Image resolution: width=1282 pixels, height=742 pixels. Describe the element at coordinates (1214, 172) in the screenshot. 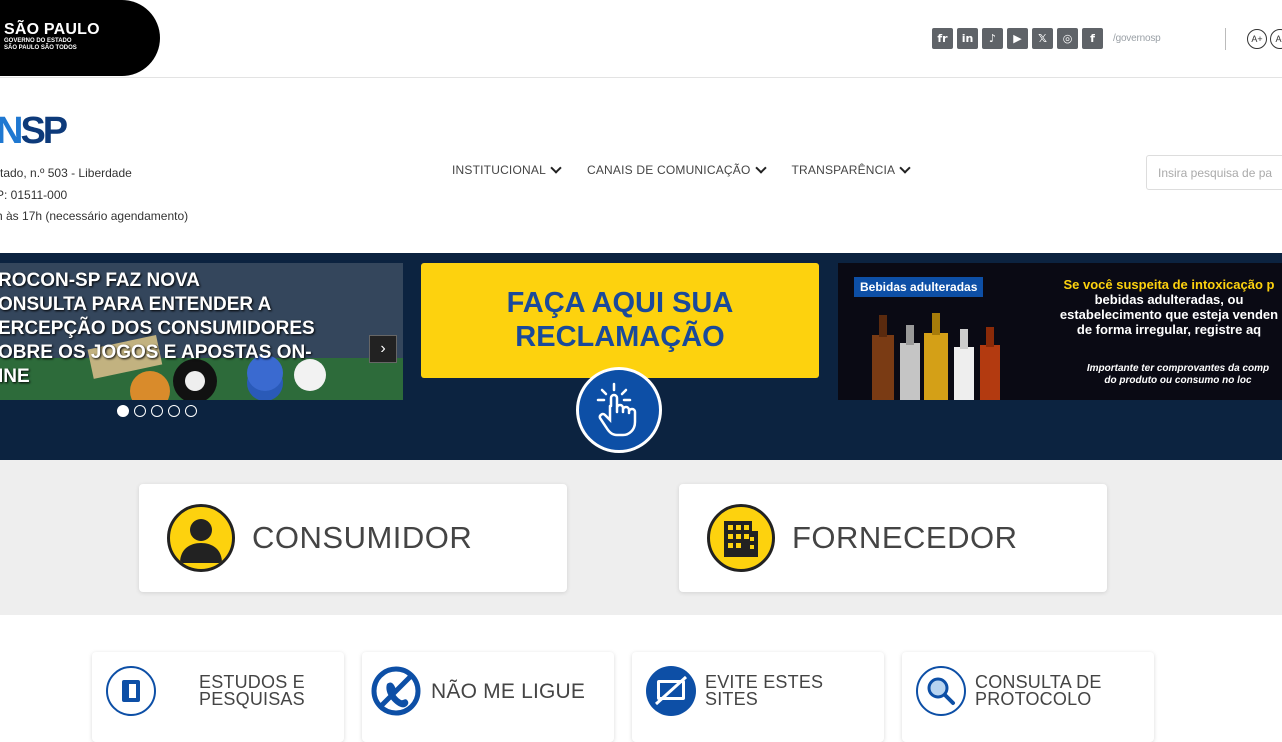

I see `search-input` at that location.